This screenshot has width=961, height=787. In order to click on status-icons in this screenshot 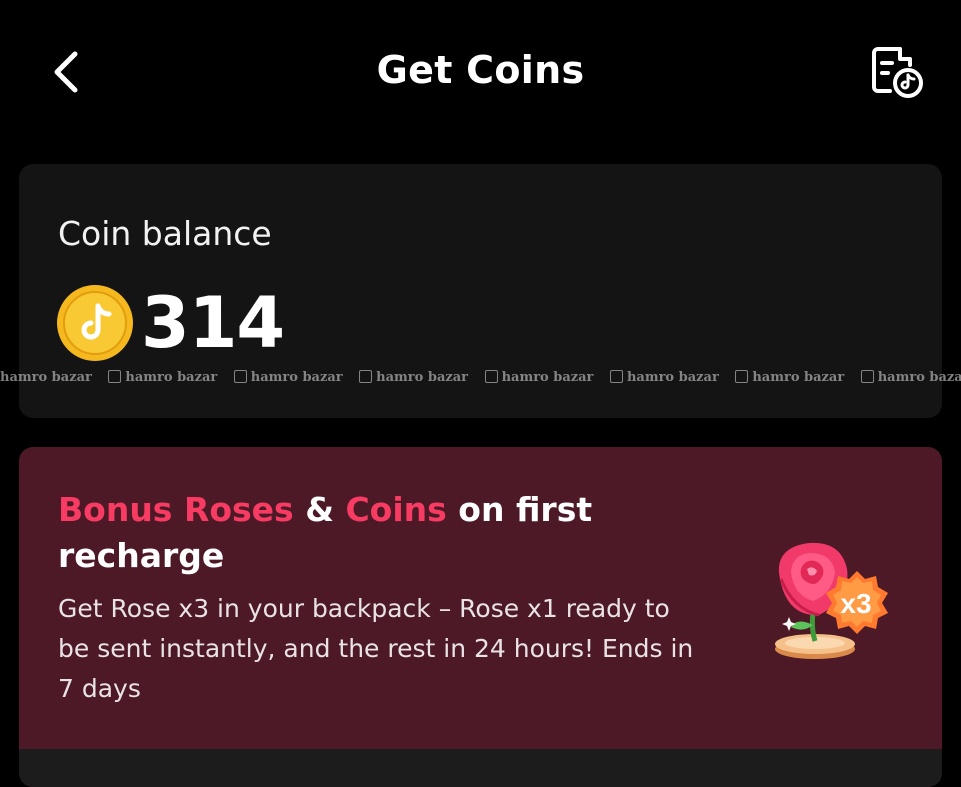, I will do `click(737, 2)`.